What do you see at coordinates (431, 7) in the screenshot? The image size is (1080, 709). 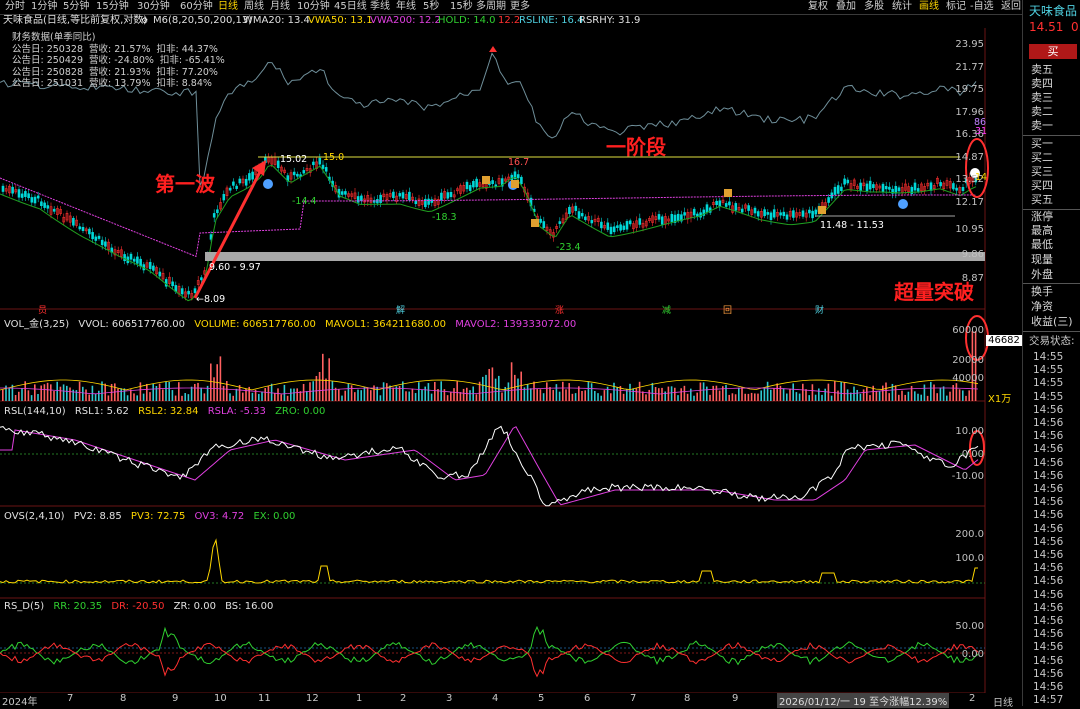 I see `period-tab: 5秒` at bounding box center [431, 7].